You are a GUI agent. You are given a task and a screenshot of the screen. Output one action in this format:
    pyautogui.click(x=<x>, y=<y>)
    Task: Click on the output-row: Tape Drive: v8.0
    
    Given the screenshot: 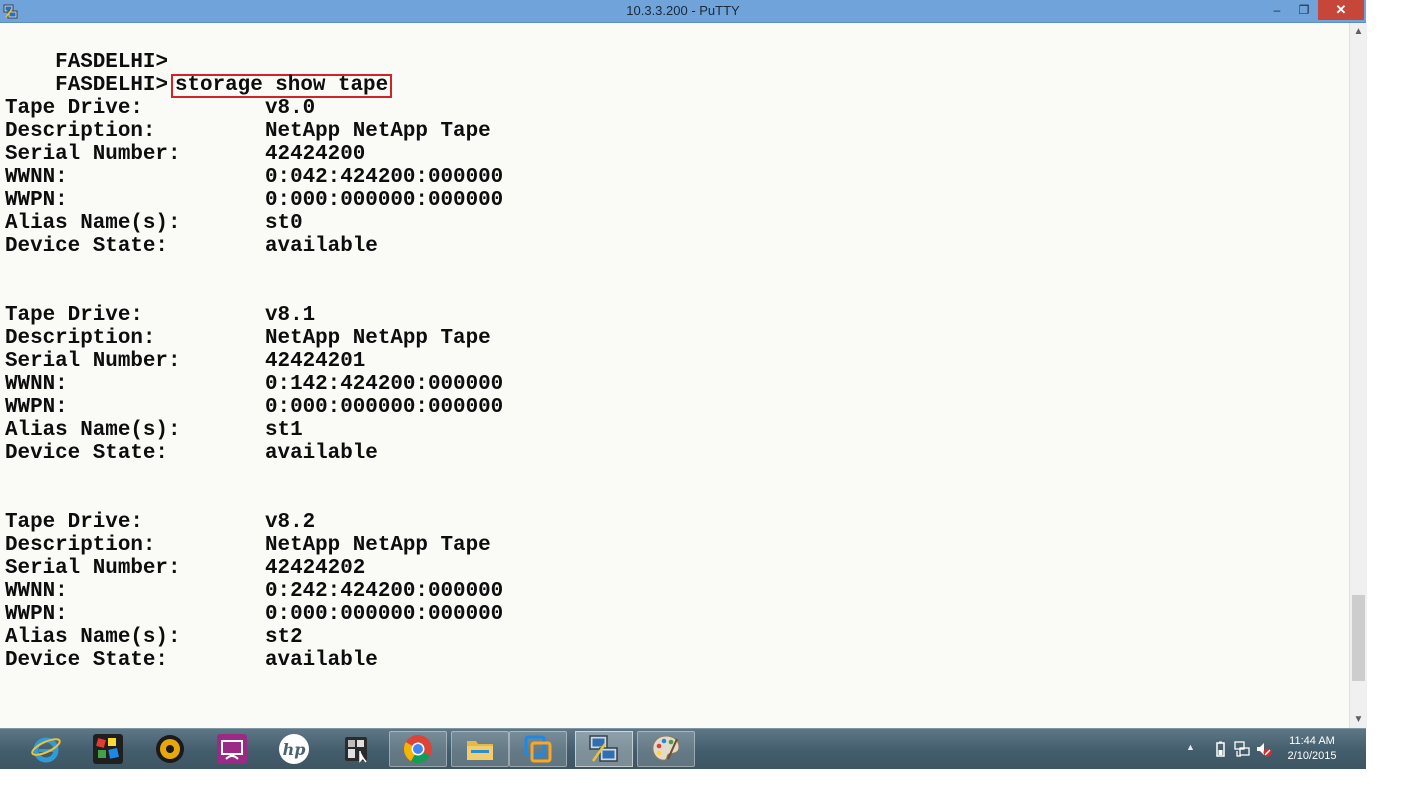 What is the action you would take?
    pyautogui.click(x=160, y=108)
    